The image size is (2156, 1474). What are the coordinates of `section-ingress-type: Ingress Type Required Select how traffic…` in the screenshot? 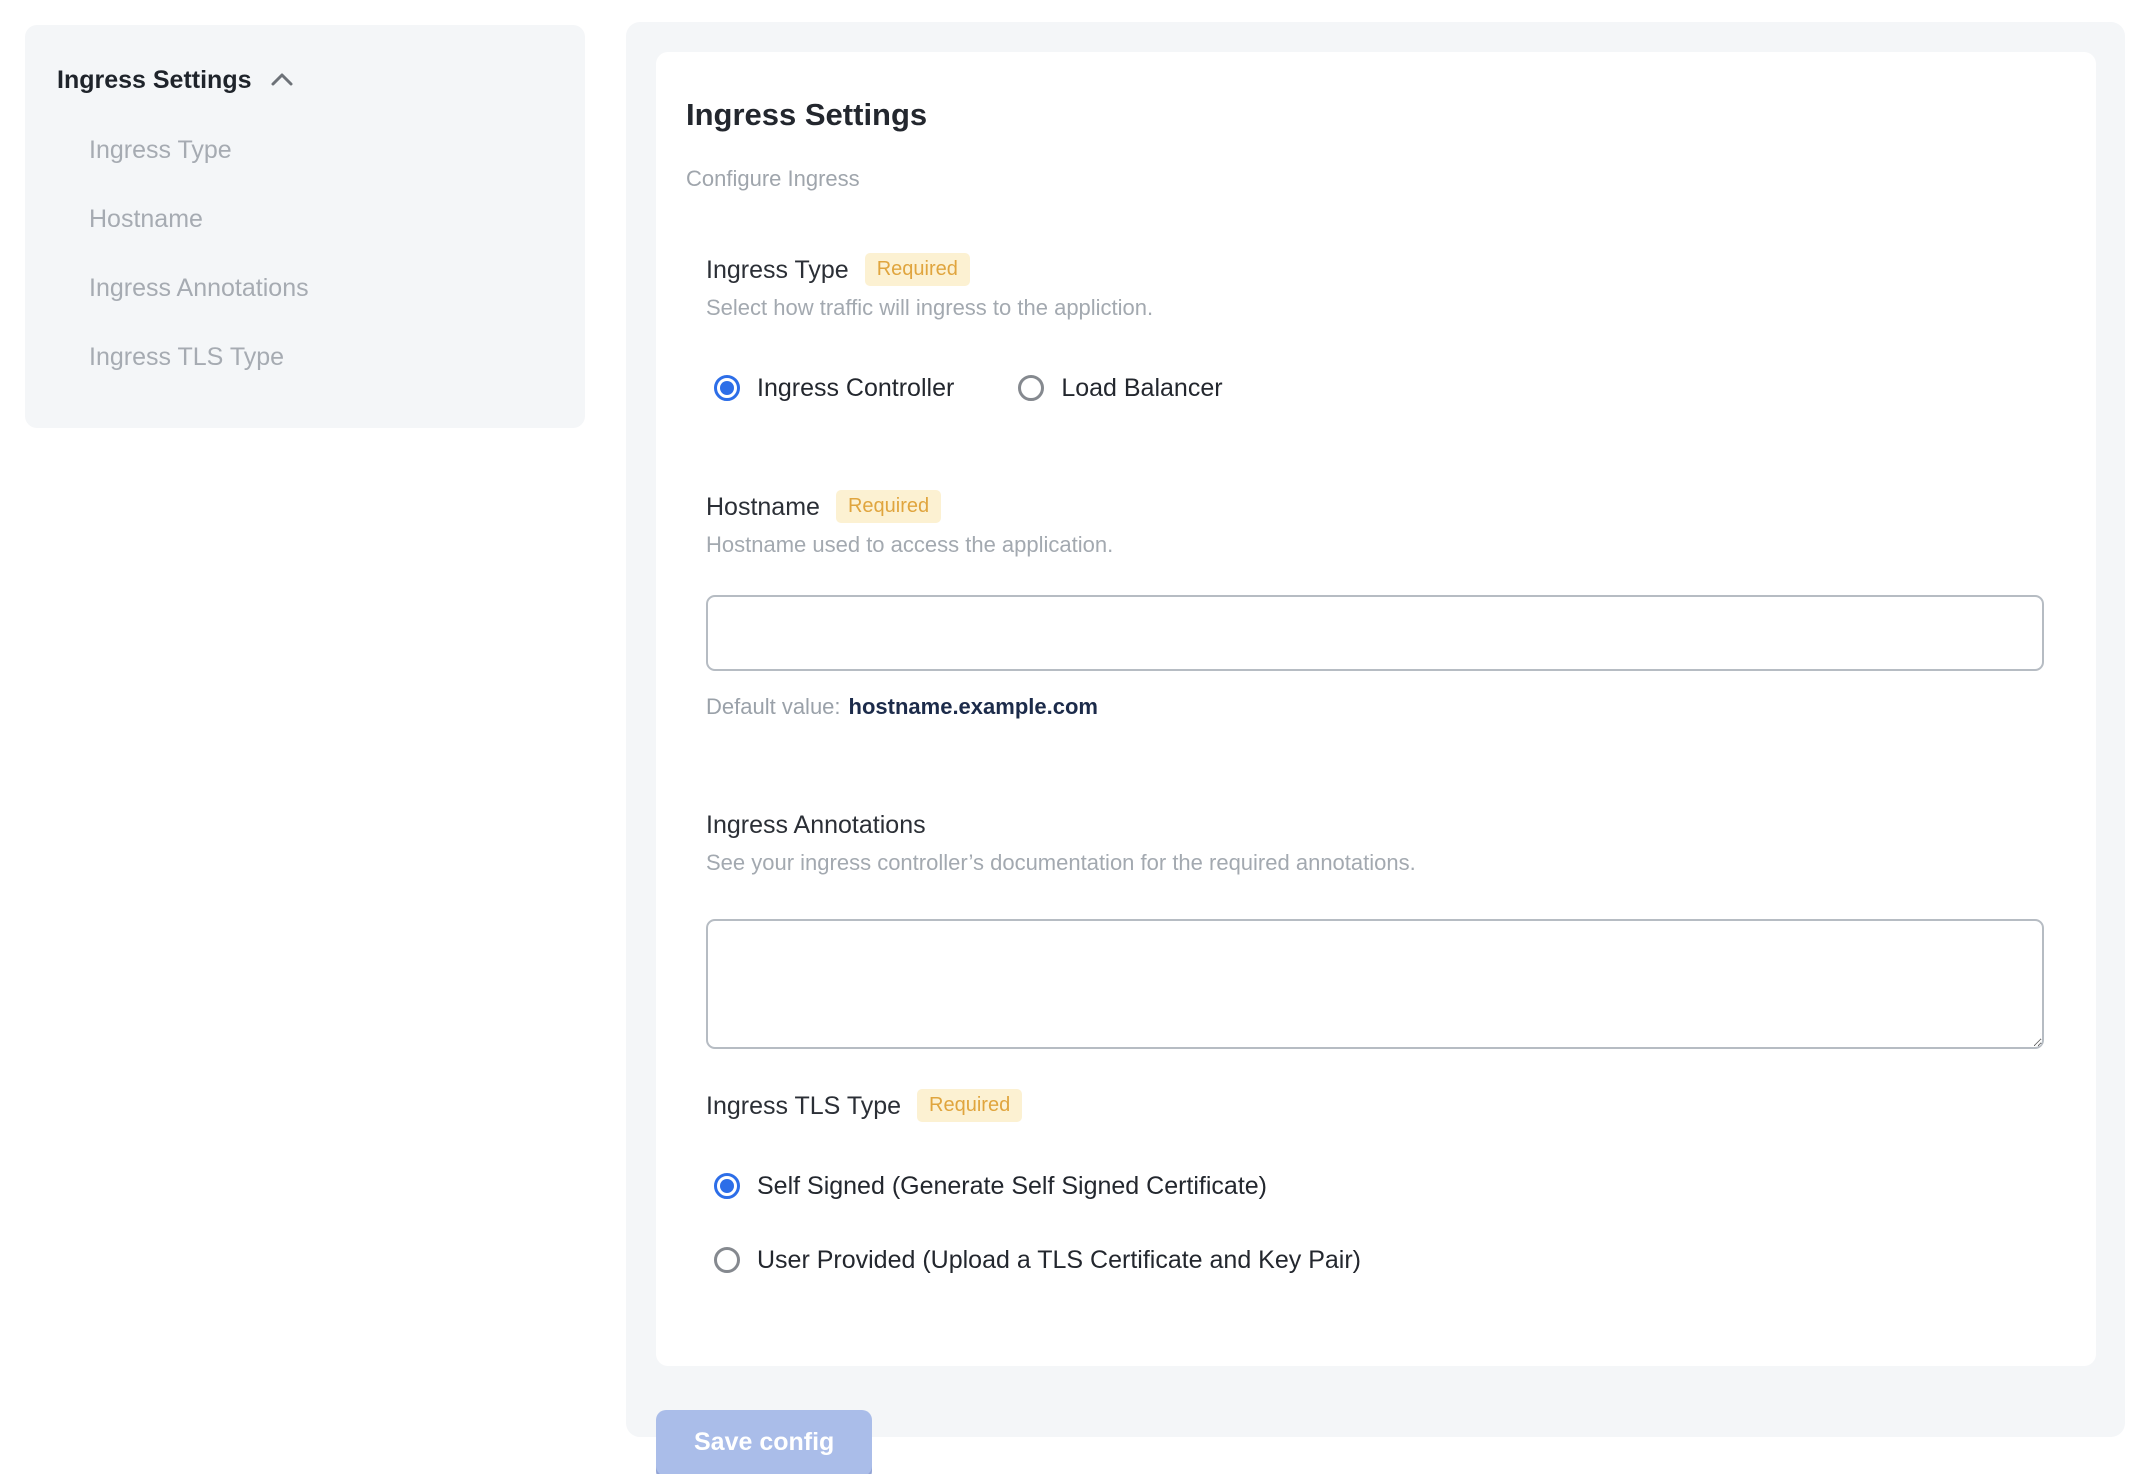 It's located at (1386, 328).